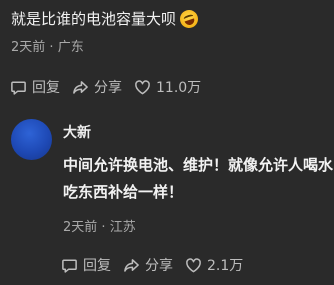  Describe the element at coordinates (28, 47) in the screenshot. I see `comment-time: 2天前` at that location.